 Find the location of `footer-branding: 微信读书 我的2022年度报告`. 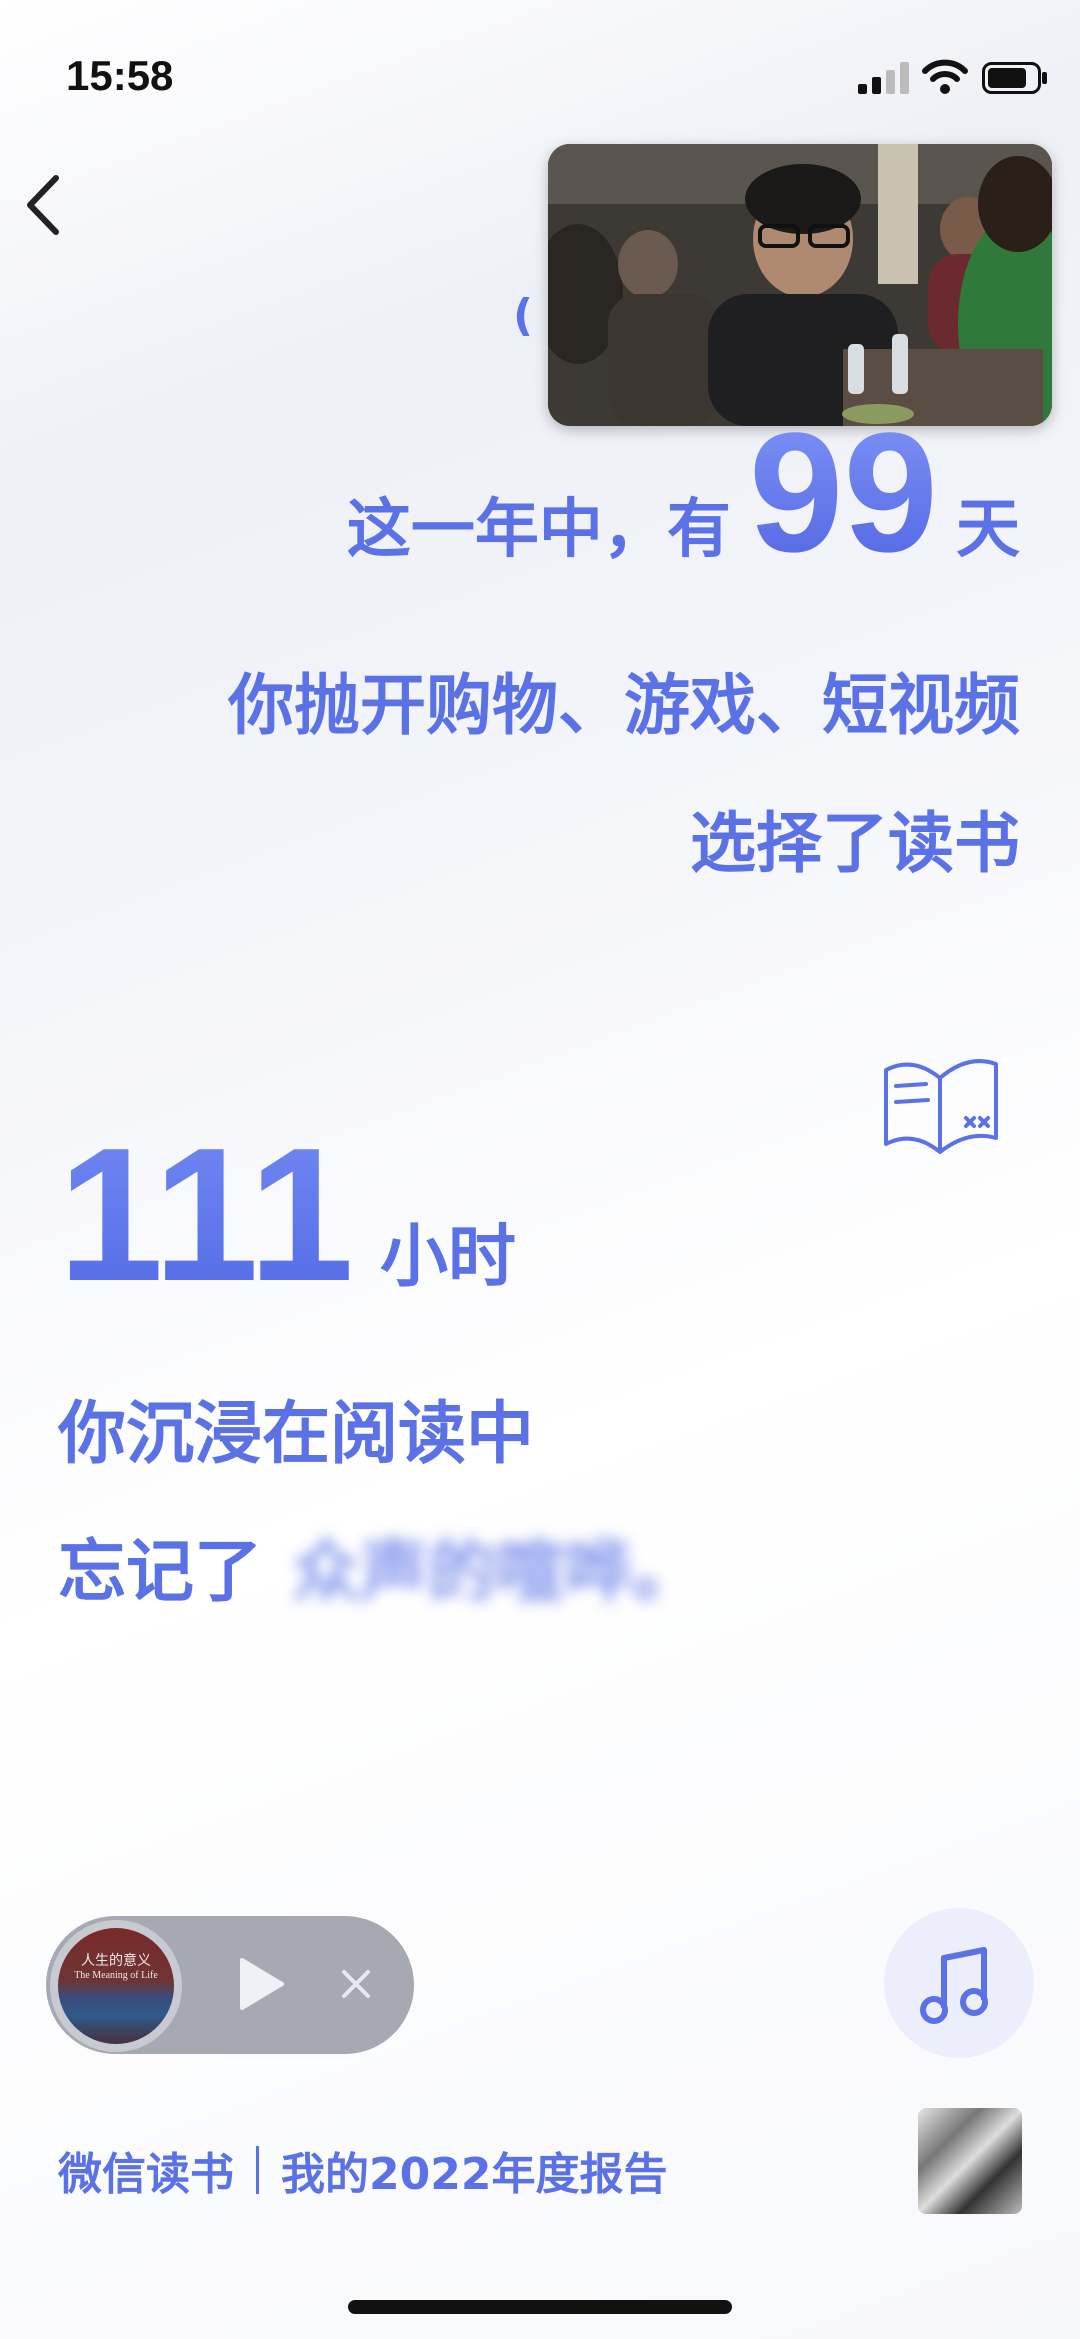

footer-branding: 微信读书 我的2022年度报告 is located at coordinates (362, 2170).